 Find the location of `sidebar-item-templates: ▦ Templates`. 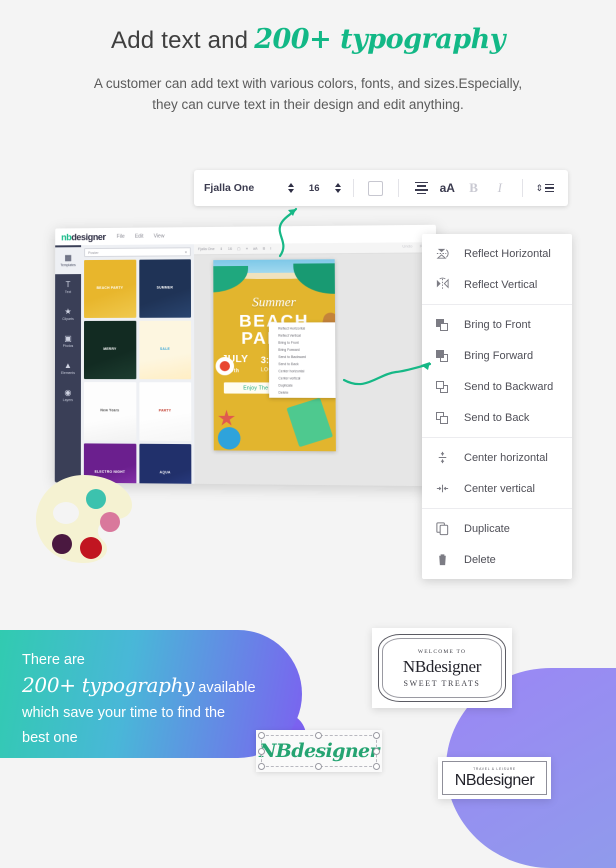

sidebar-item-templates: ▦ Templates is located at coordinates (68, 261).